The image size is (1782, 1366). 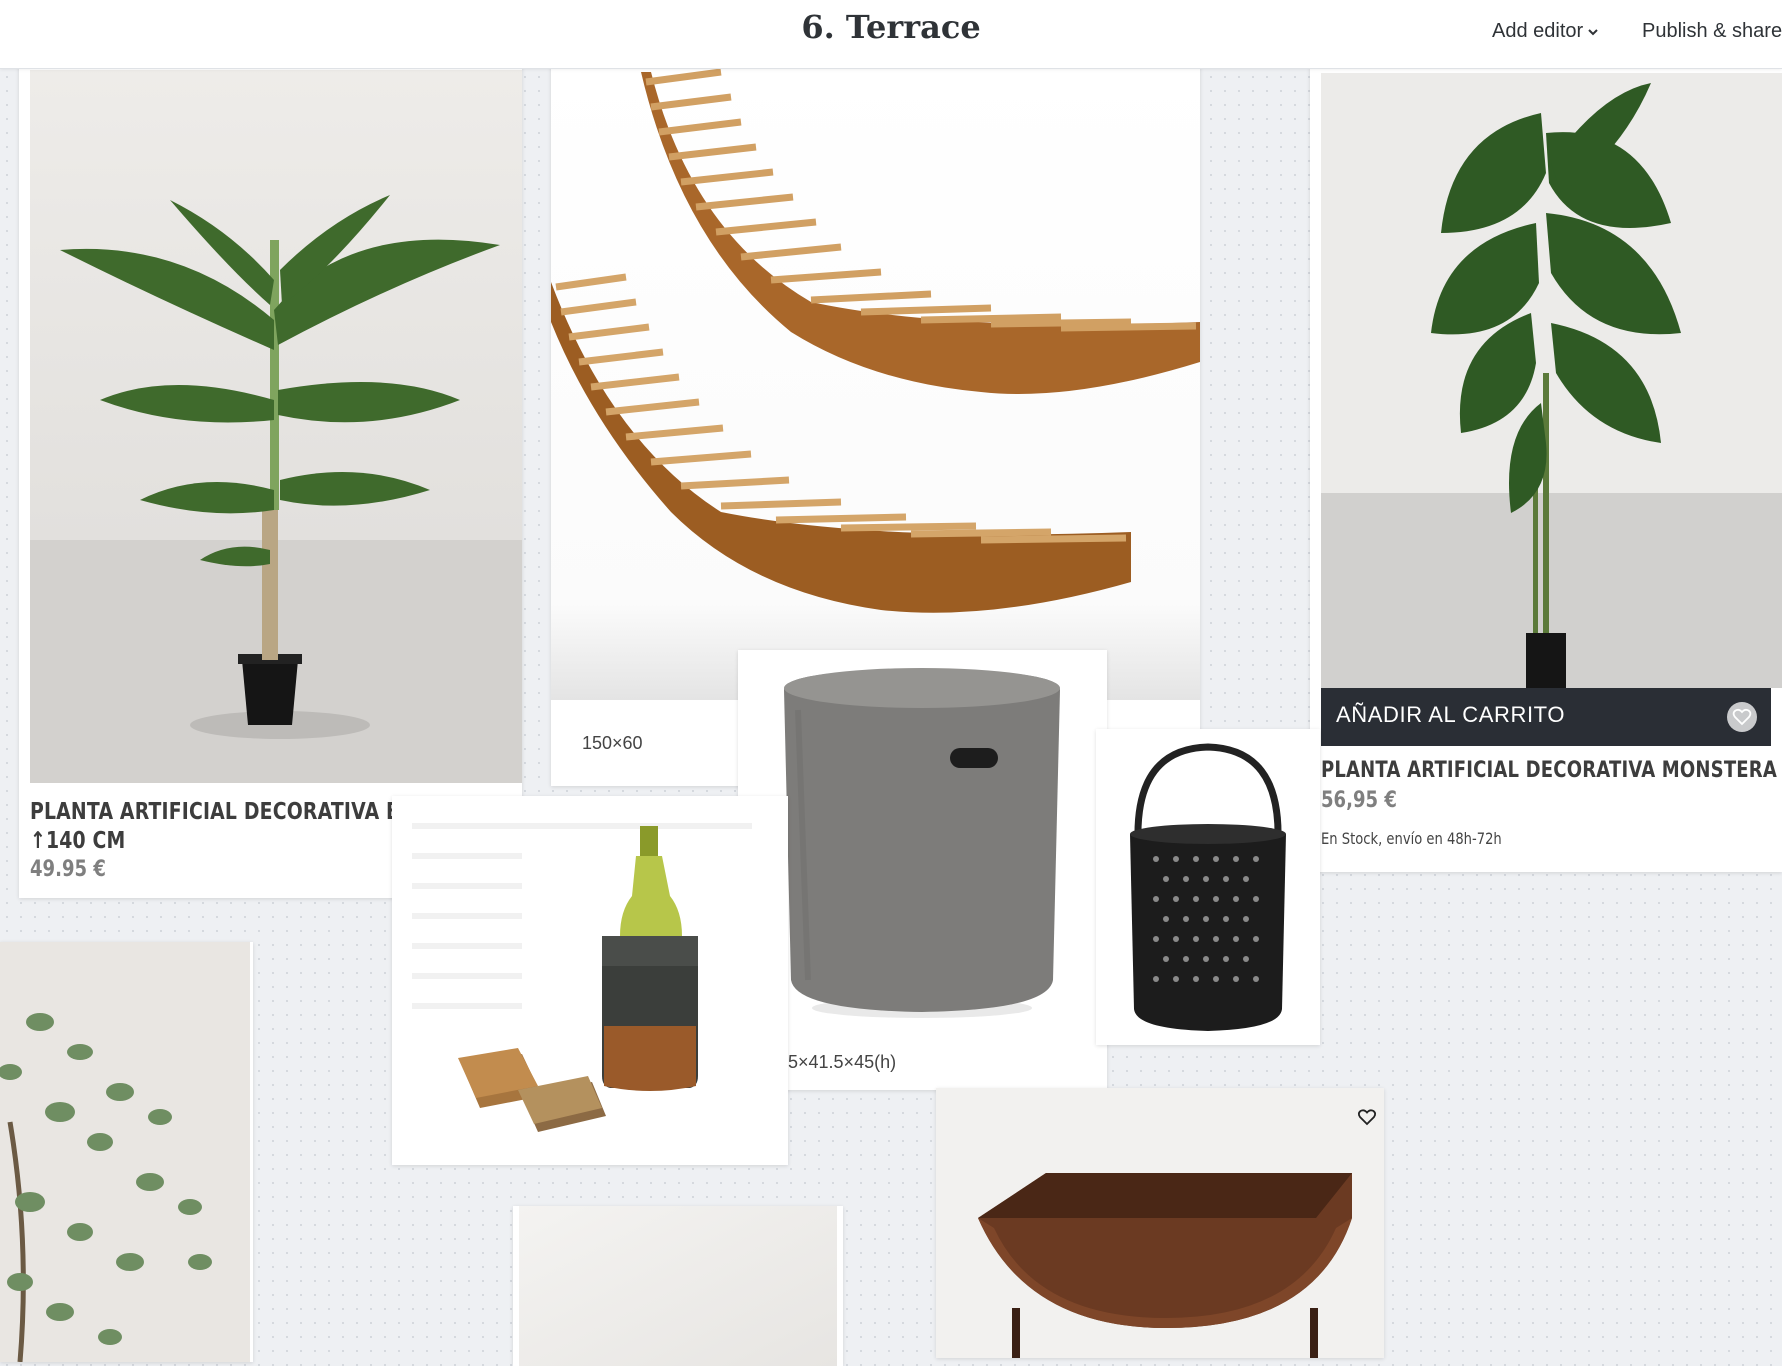 What do you see at coordinates (1451, 714) in the screenshot?
I see `add-to-cart-label: AÑADIR AL CARRITO` at bounding box center [1451, 714].